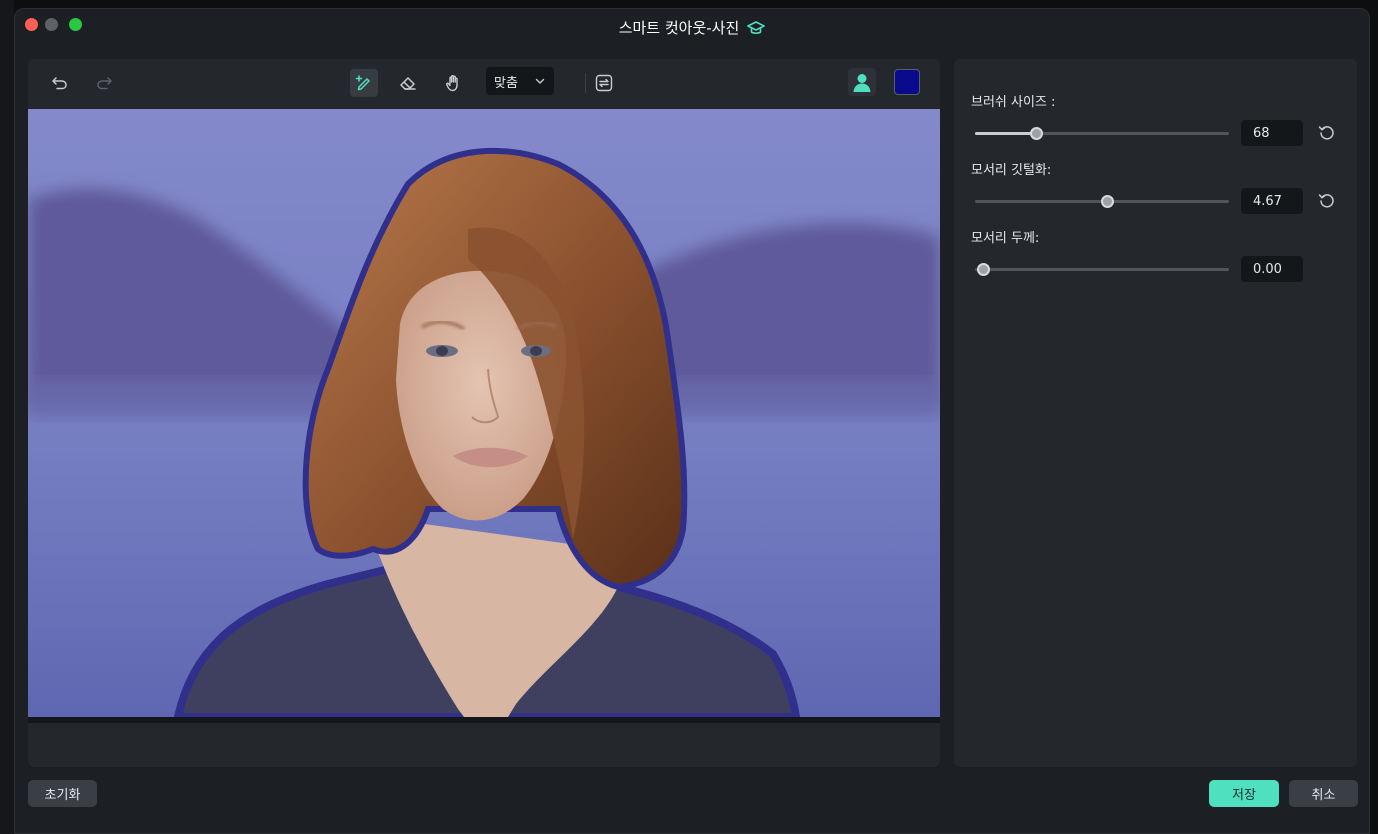  I want to click on edge-feather-slider, so click(1102, 201).